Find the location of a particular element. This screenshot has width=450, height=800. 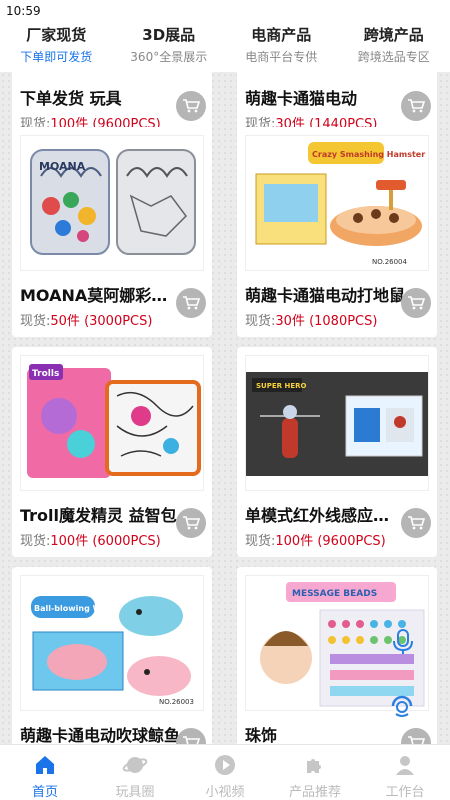

product-image: Trolls is located at coordinates (112, 423).